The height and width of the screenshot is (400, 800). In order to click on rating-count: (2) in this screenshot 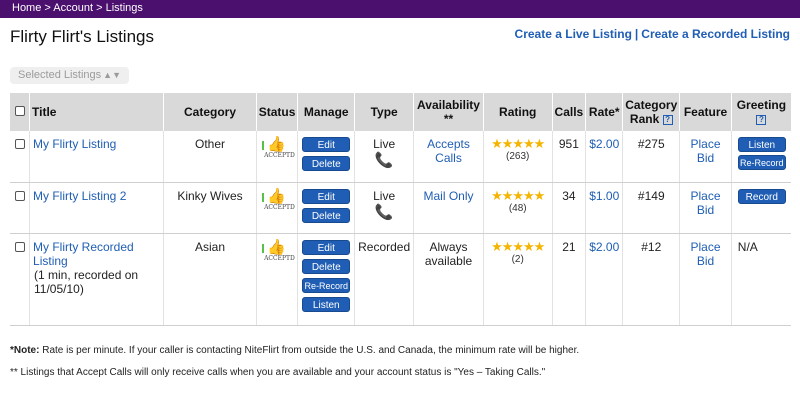, I will do `click(517, 259)`.